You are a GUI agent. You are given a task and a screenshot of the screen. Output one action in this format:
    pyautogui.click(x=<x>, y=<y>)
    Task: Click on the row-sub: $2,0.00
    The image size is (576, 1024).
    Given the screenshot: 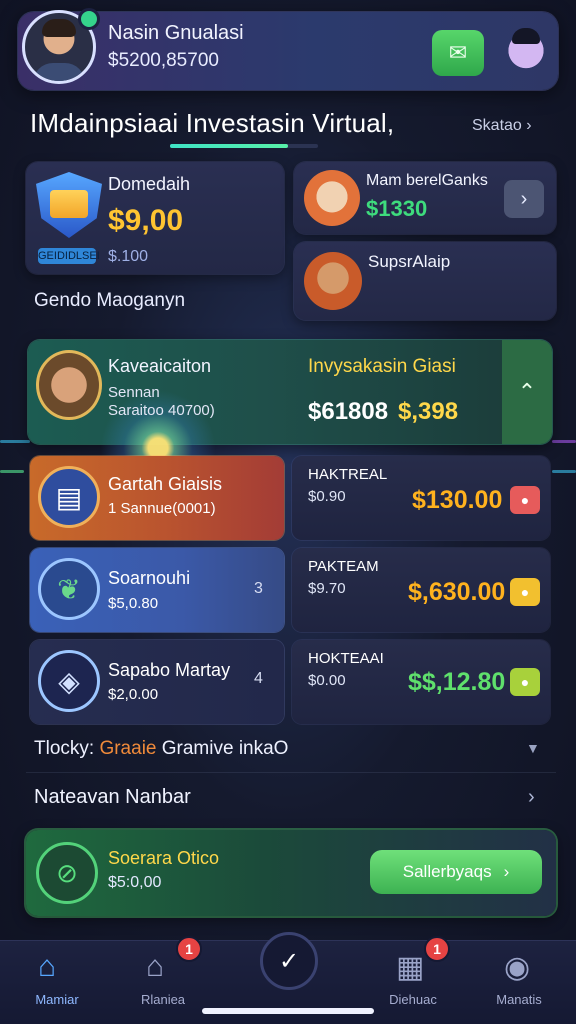 What is the action you would take?
    pyautogui.click(x=133, y=694)
    